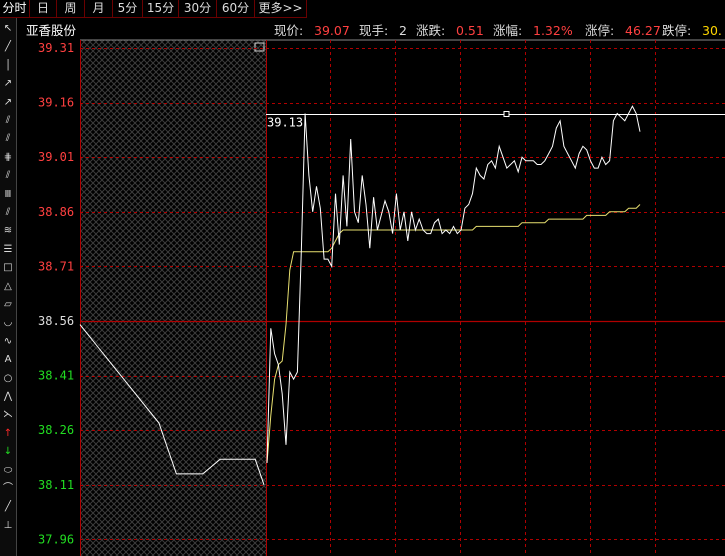 This screenshot has height=556, width=725. What do you see at coordinates (51, 30) in the screenshot?
I see `stock-name: 亚香股份` at bounding box center [51, 30].